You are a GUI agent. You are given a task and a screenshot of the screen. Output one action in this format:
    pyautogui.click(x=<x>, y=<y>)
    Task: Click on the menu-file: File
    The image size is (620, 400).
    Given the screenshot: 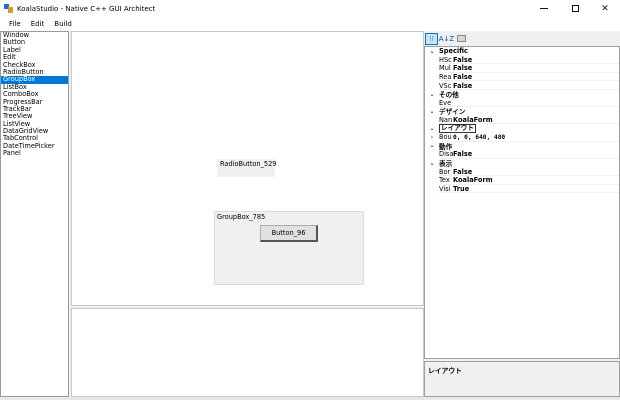 What is the action you would take?
    pyautogui.click(x=15, y=24)
    